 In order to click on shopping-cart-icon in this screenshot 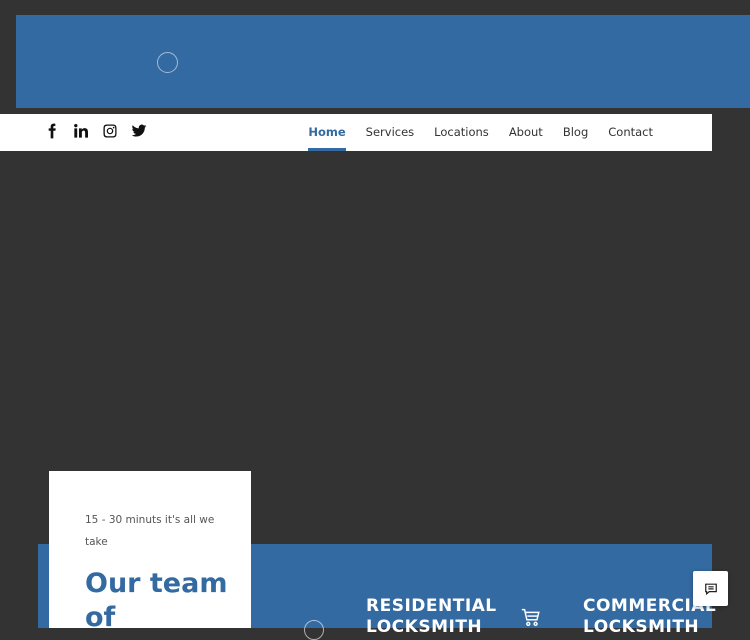, I will do `click(531, 617)`.